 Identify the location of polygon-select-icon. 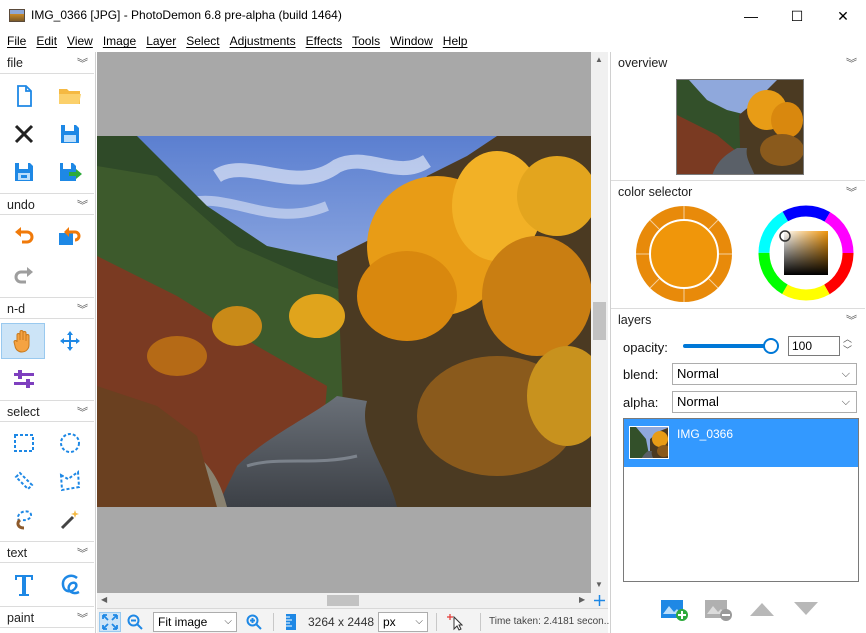
(70, 481).